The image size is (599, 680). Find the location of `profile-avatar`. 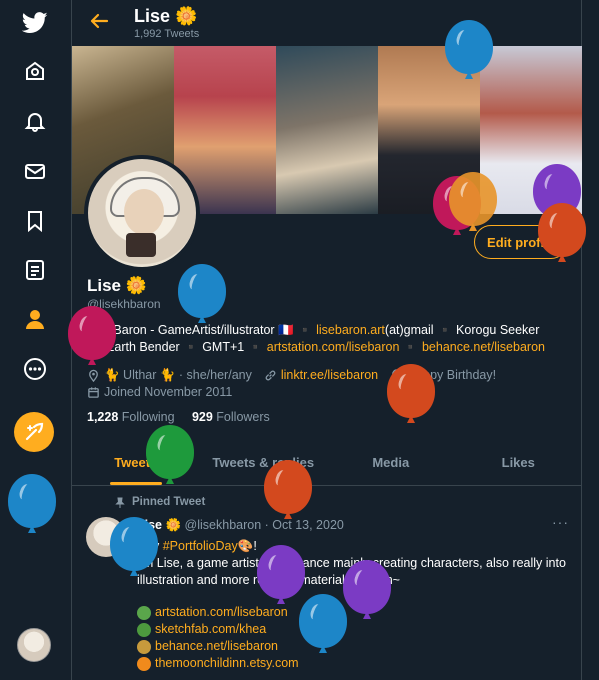

profile-avatar is located at coordinates (142, 213).